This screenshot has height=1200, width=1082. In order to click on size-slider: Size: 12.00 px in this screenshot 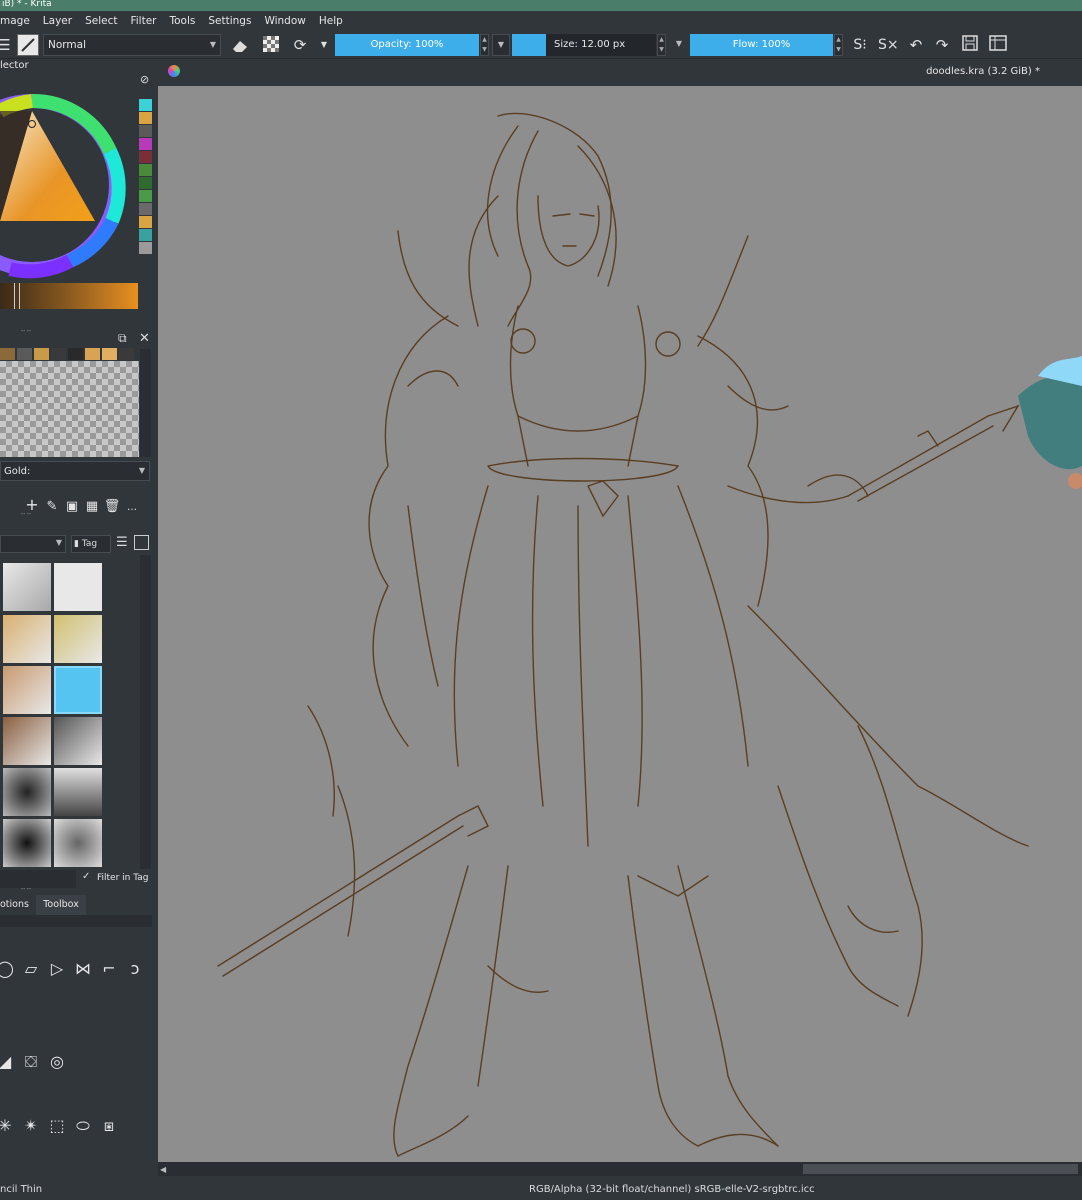, I will do `click(601, 45)`.